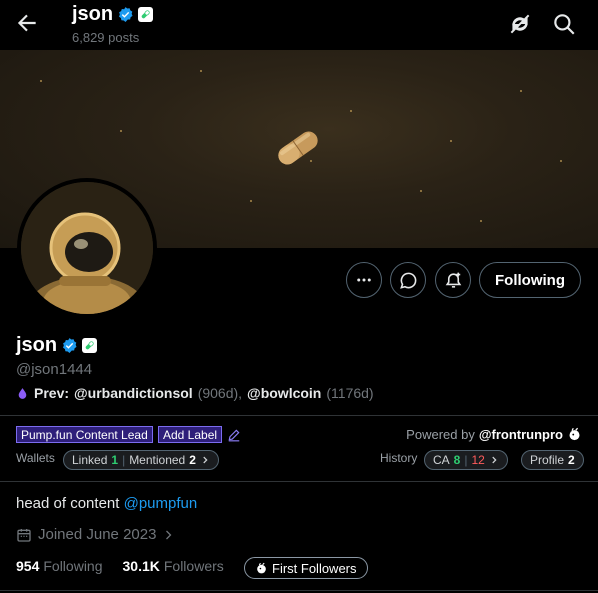 The width and height of the screenshot is (598, 593). I want to click on prev-account-age: (906d),, so click(220, 393).